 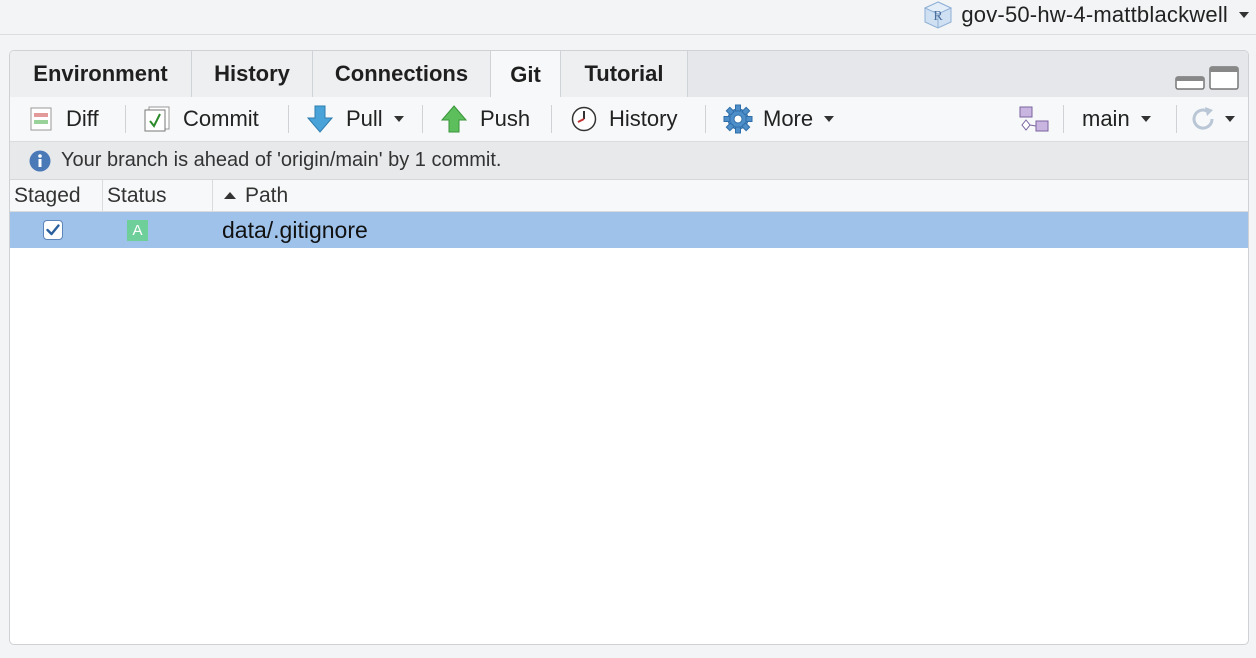 I want to click on staged-checkbox, so click(x=53, y=230).